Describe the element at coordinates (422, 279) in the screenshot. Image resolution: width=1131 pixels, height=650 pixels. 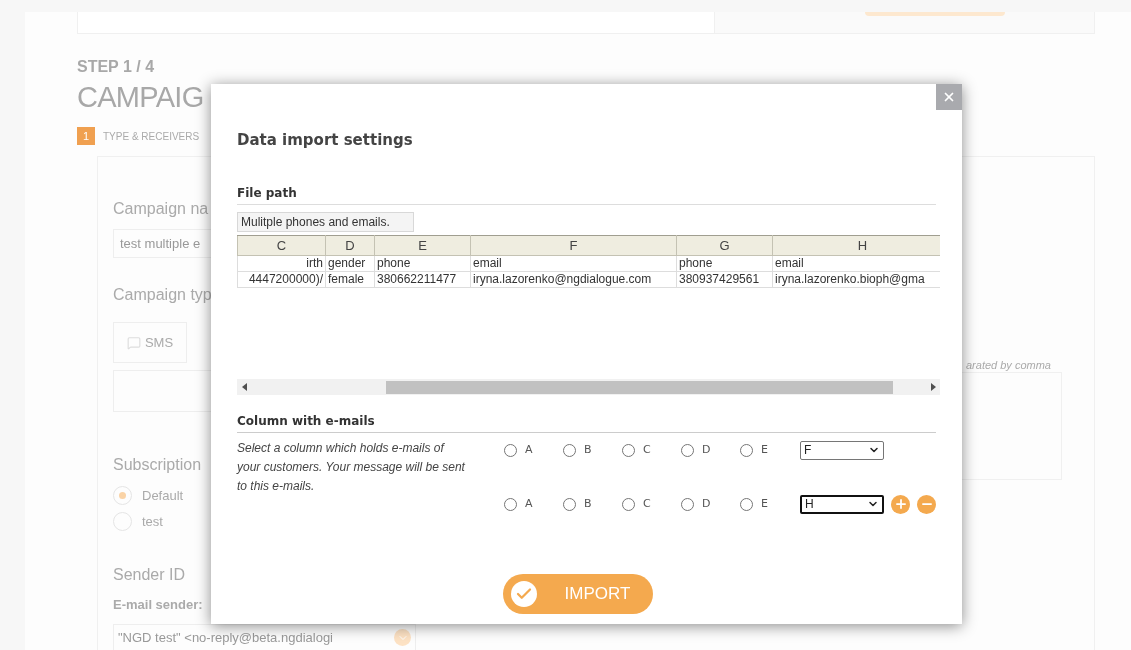
I see `table-cell: 380662211477` at that location.